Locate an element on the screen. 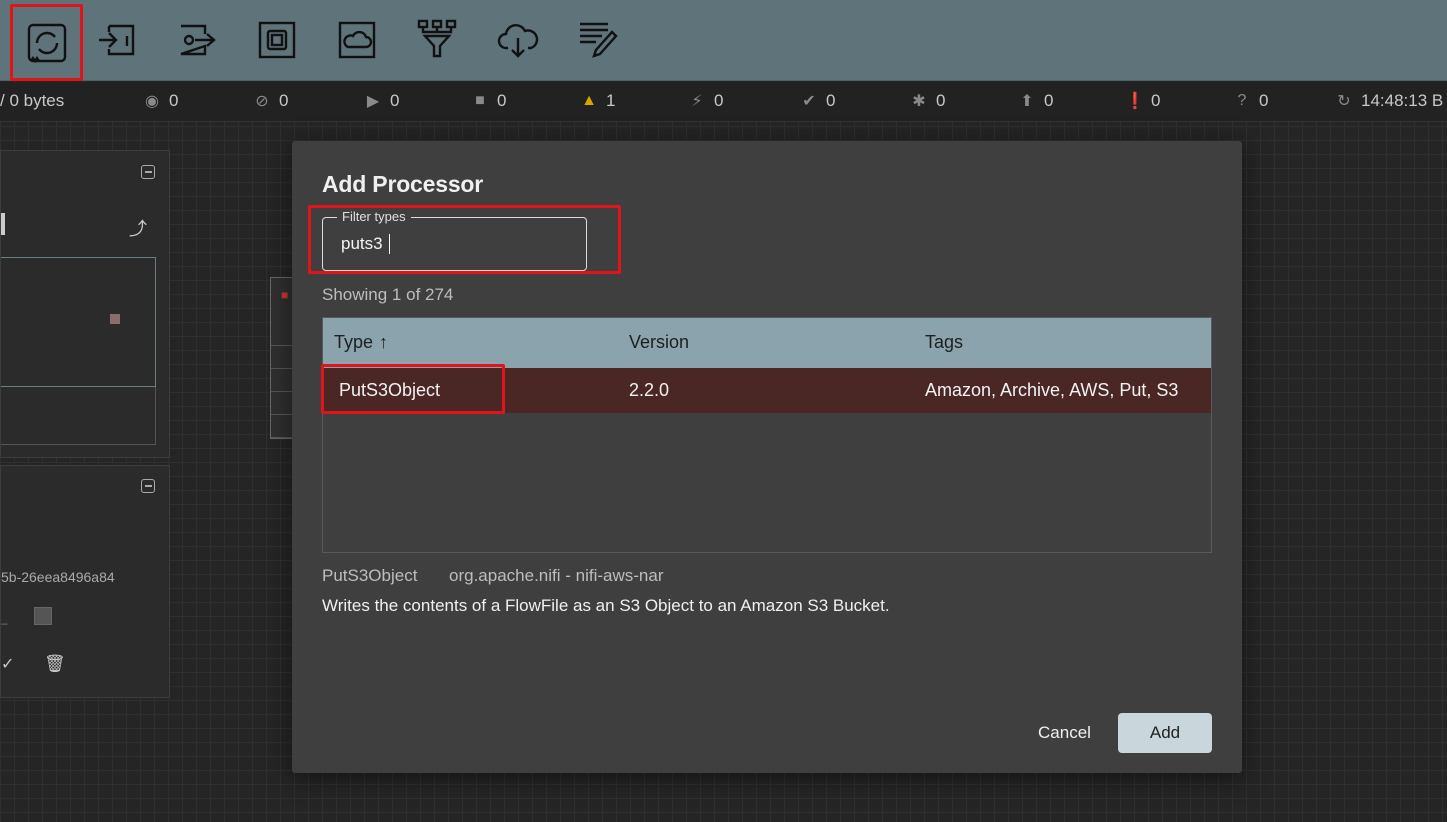  last-refreshed-time: 14:48:13 B is located at coordinates (1402, 100).